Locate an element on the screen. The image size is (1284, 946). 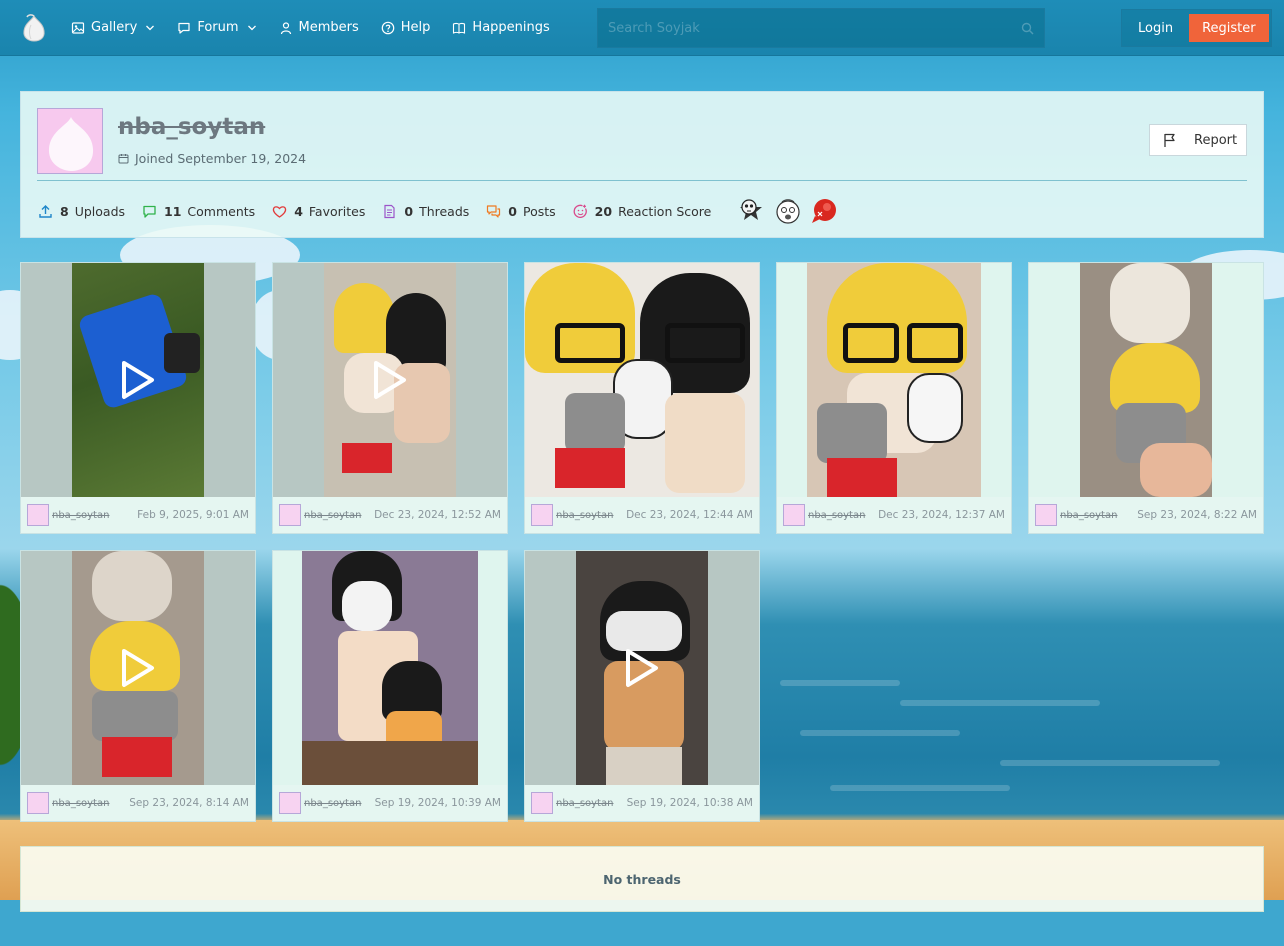
upload-date: Dec 23, 2024, 12:37 AM is located at coordinates (941, 515).